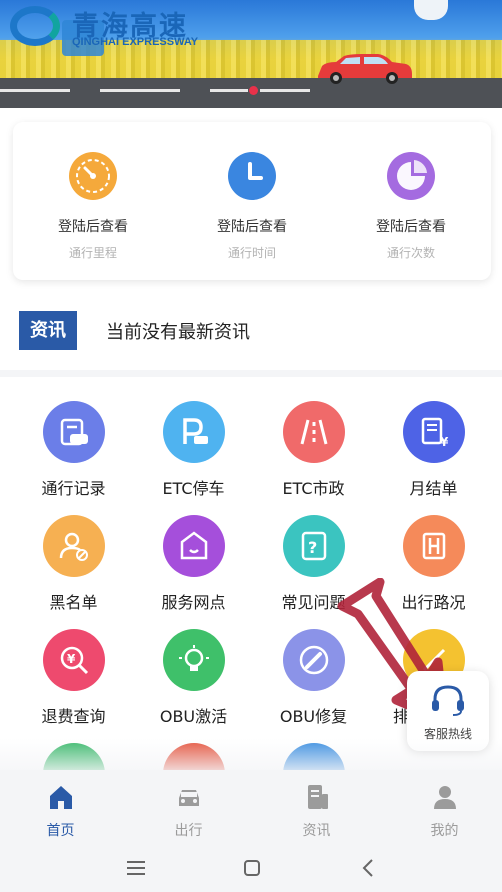 This screenshot has width=502, height=892. Describe the element at coordinates (136, 868) in the screenshot. I see `menu-icon` at that location.